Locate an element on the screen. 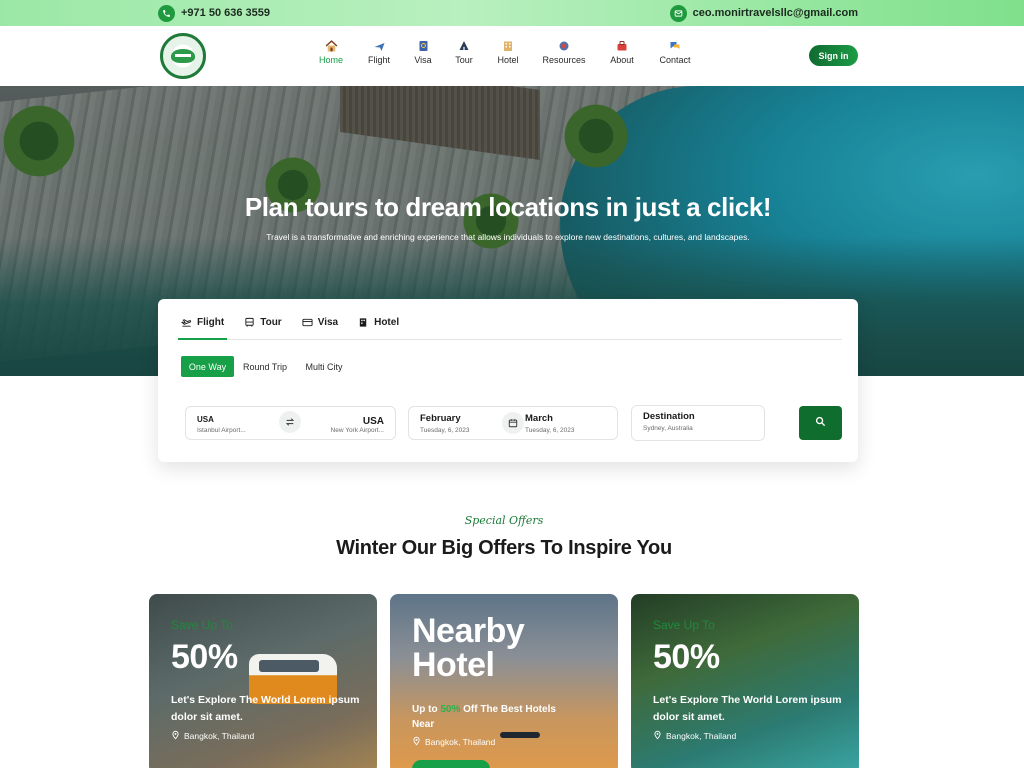 The image size is (1024, 768). airplane-image is located at coordinates (520, 735).